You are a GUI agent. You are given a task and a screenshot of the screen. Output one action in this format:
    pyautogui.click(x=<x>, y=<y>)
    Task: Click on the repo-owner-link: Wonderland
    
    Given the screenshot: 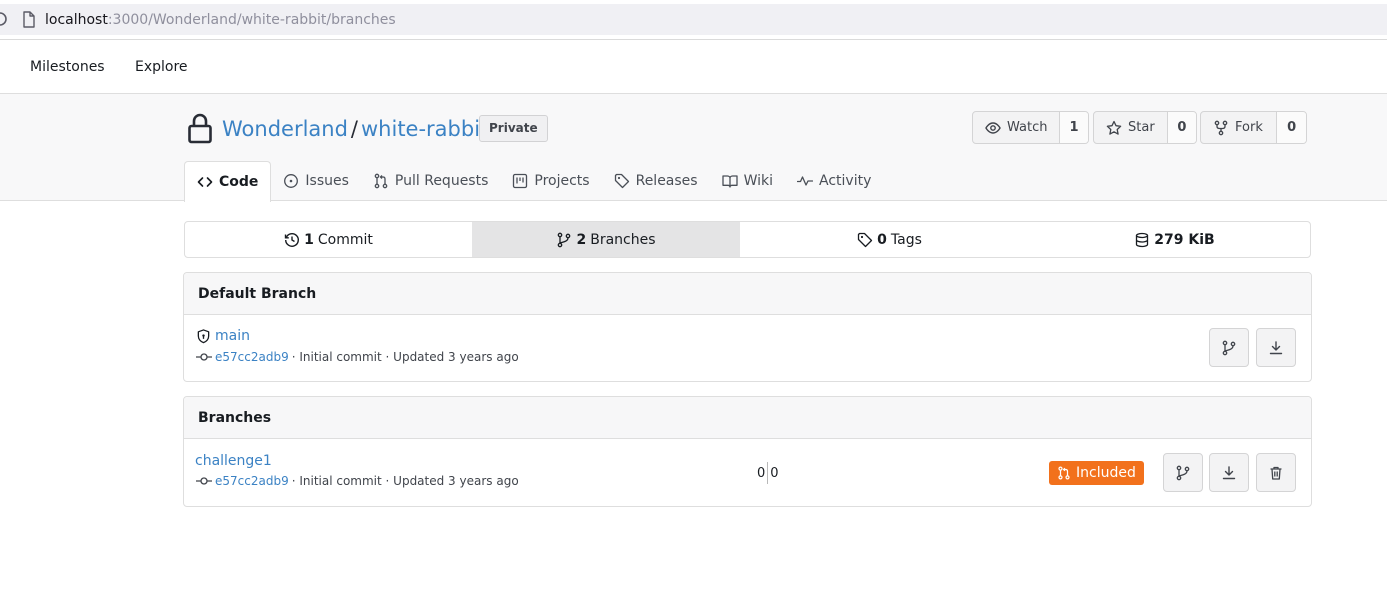 What is the action you would take?
    pyautogui.click(x=285, y=129)
    